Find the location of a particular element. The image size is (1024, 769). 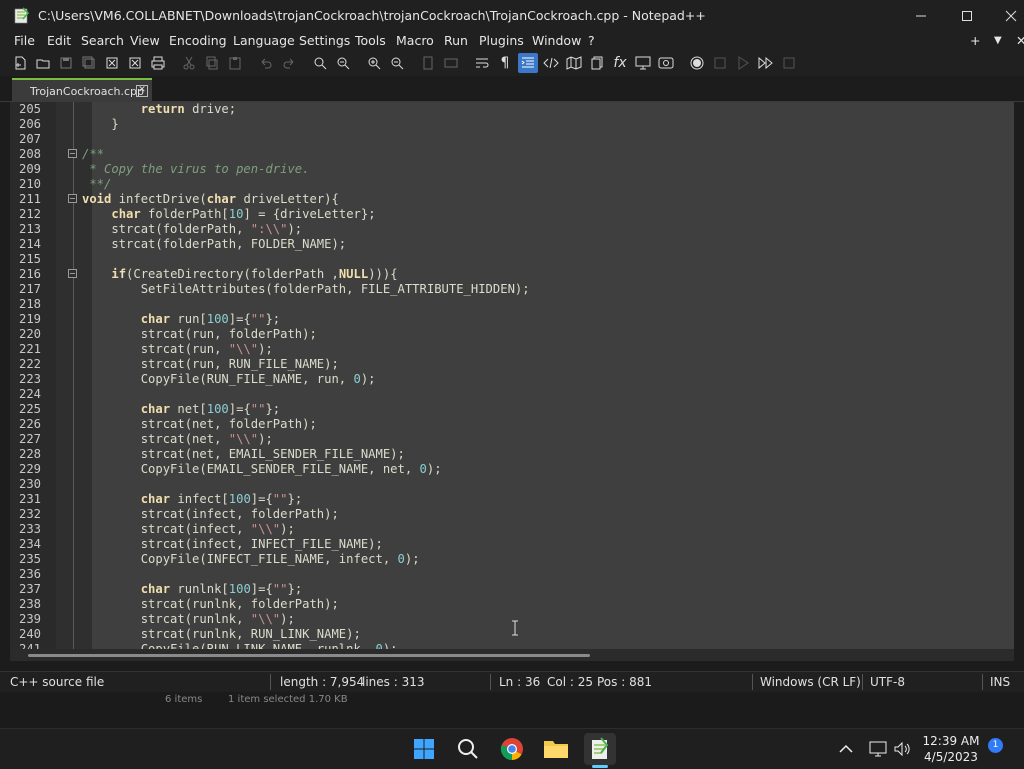

menu-edit: Edit is located at coordinates (59, 41).